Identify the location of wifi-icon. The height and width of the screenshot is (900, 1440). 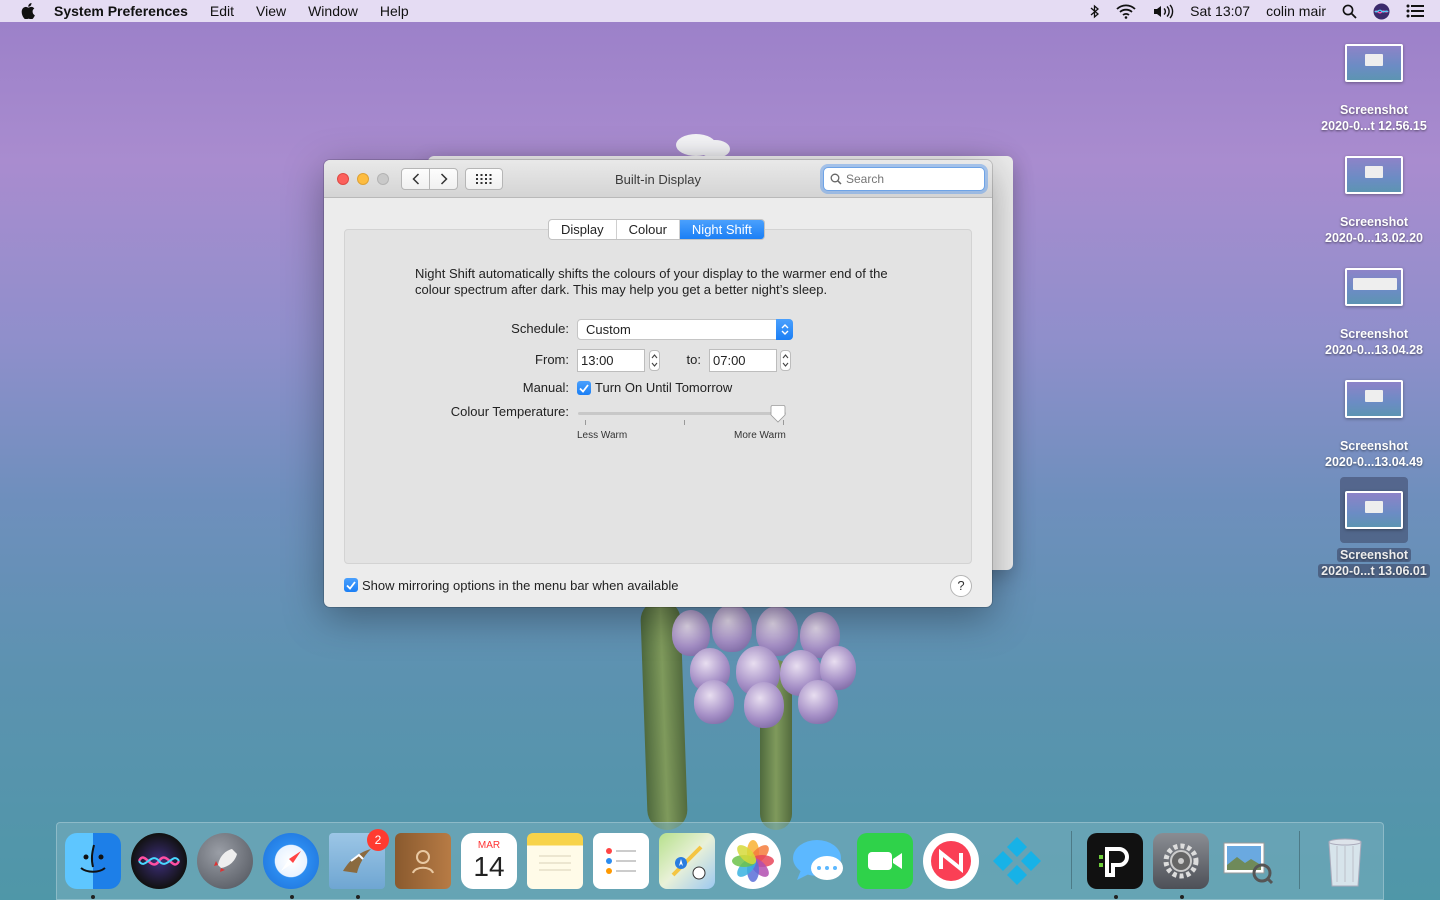
(1126, 11).